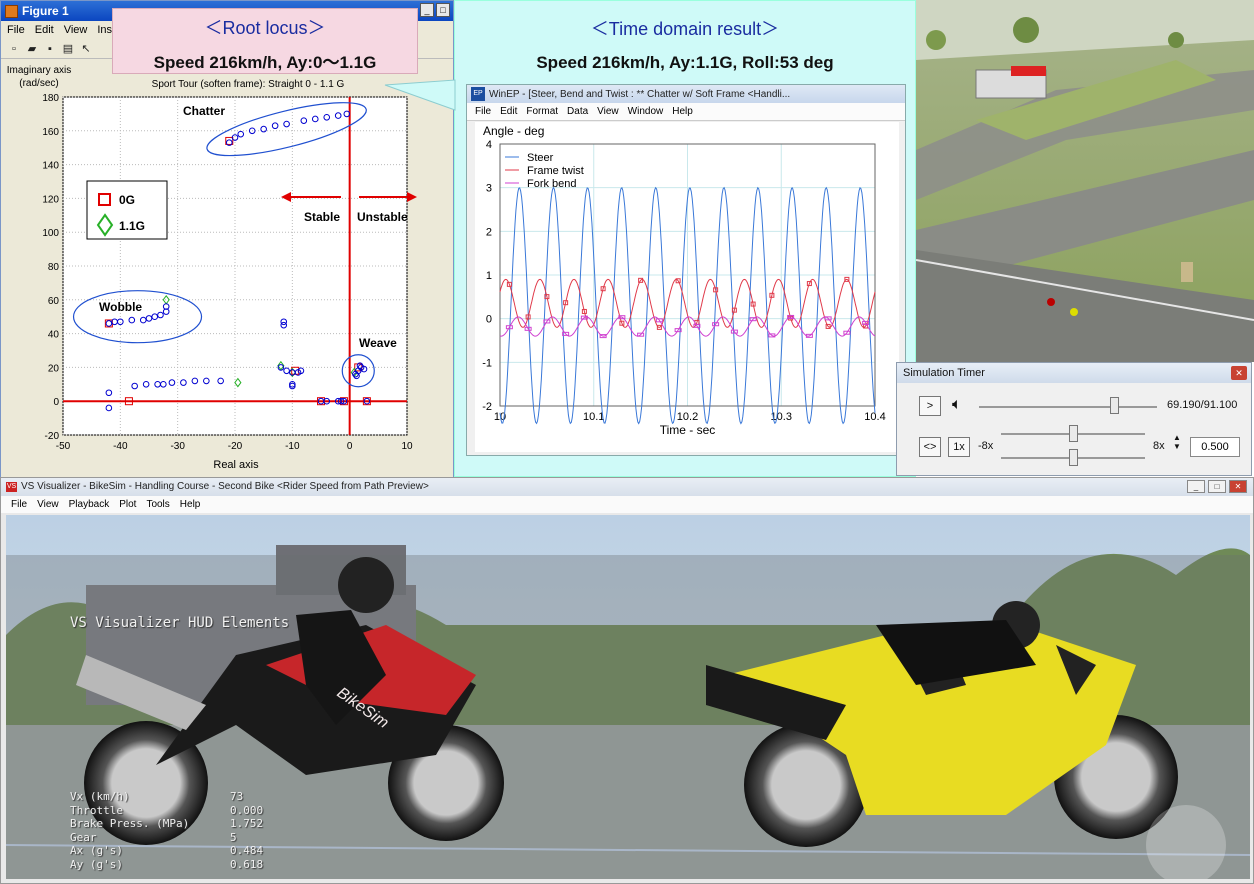 This screenshot has height=884, width=1254. Describe the element at coordinates (412, 197) in the screenshot. I see `unstable-arrowhead` at that location.